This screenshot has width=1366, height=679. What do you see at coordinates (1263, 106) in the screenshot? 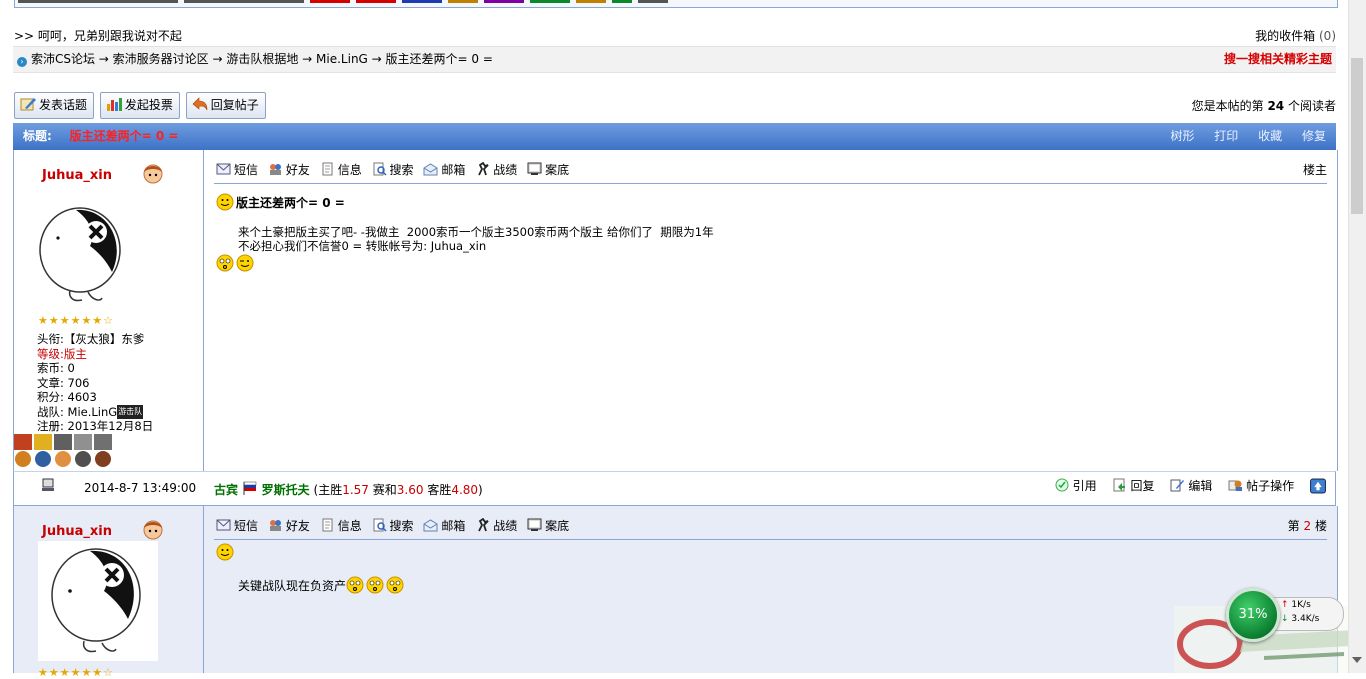
I see `reader-count: 您是本帖的第 24 个阅读者` at bounding box center [1263, 106].